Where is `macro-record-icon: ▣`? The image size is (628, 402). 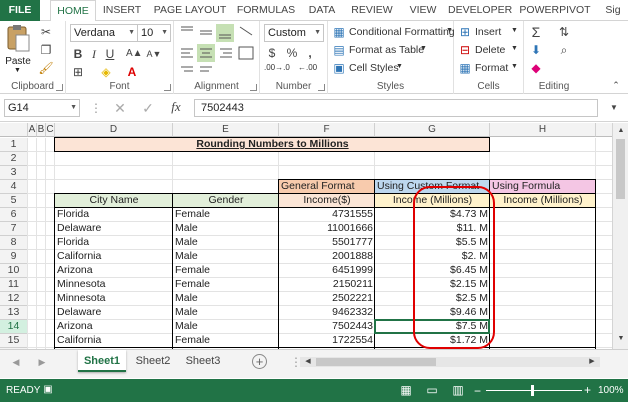
macro-record-icon: ▣ is located at coordinates (48, 390).